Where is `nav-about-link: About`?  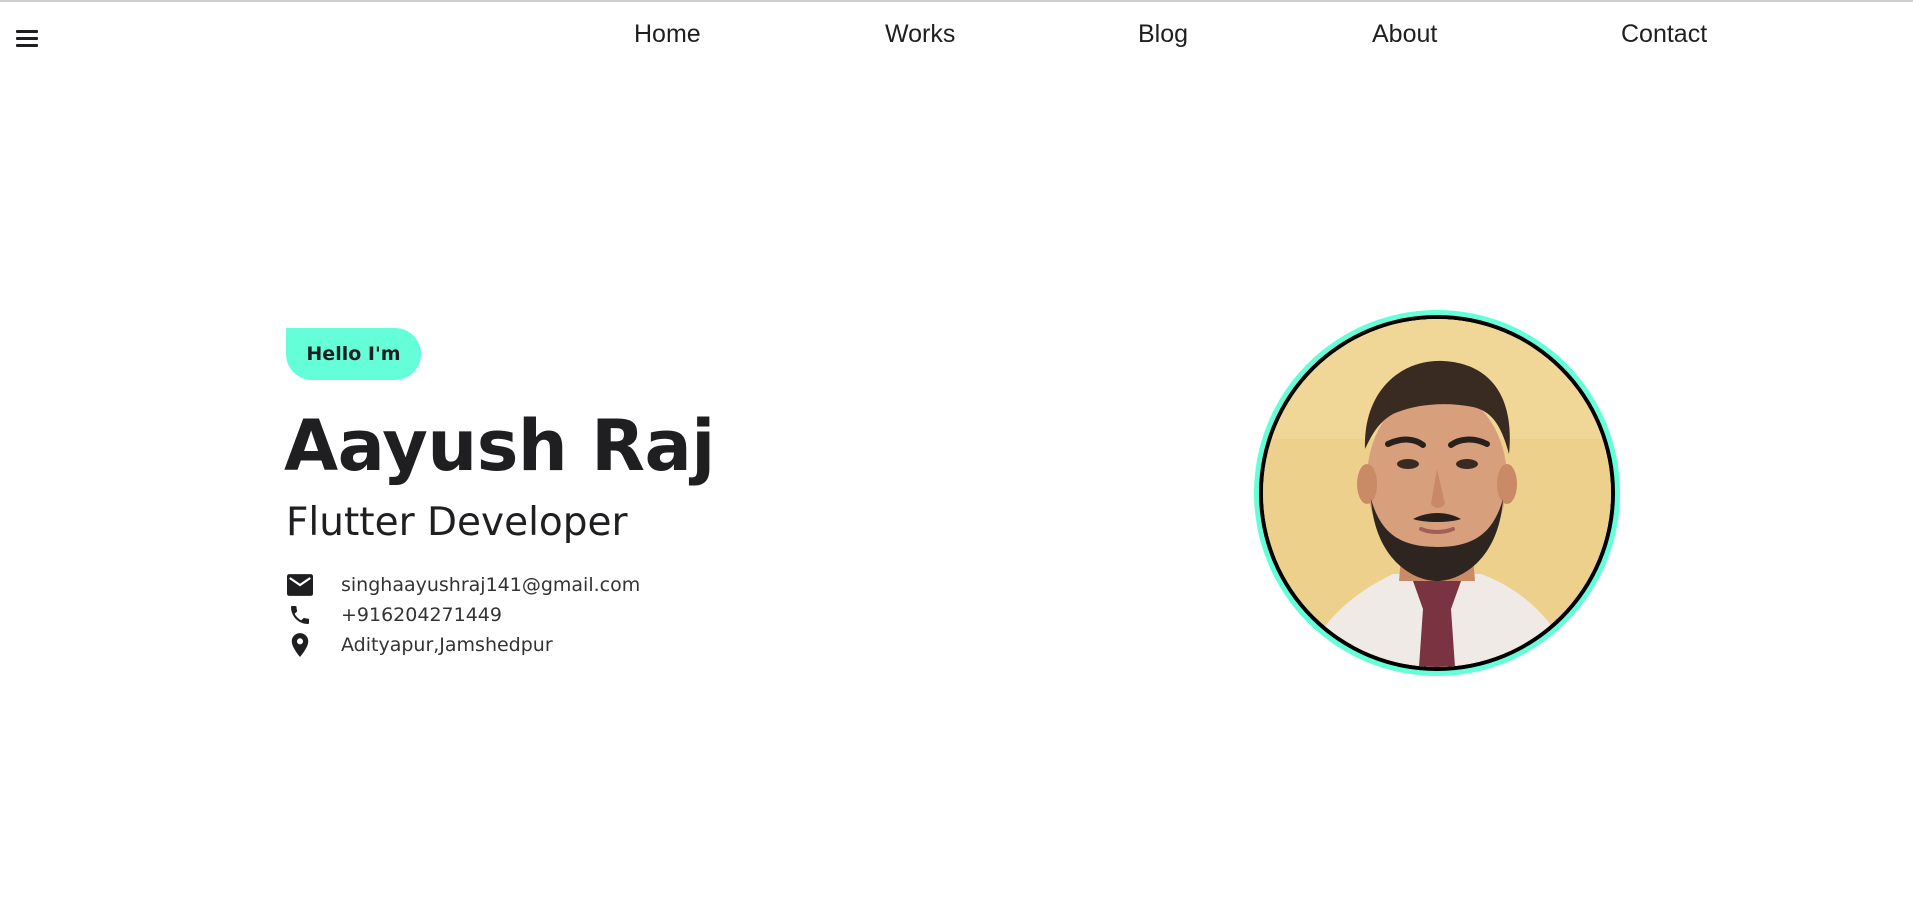 nav-about-link: About is located at coordinates (1404, 34).